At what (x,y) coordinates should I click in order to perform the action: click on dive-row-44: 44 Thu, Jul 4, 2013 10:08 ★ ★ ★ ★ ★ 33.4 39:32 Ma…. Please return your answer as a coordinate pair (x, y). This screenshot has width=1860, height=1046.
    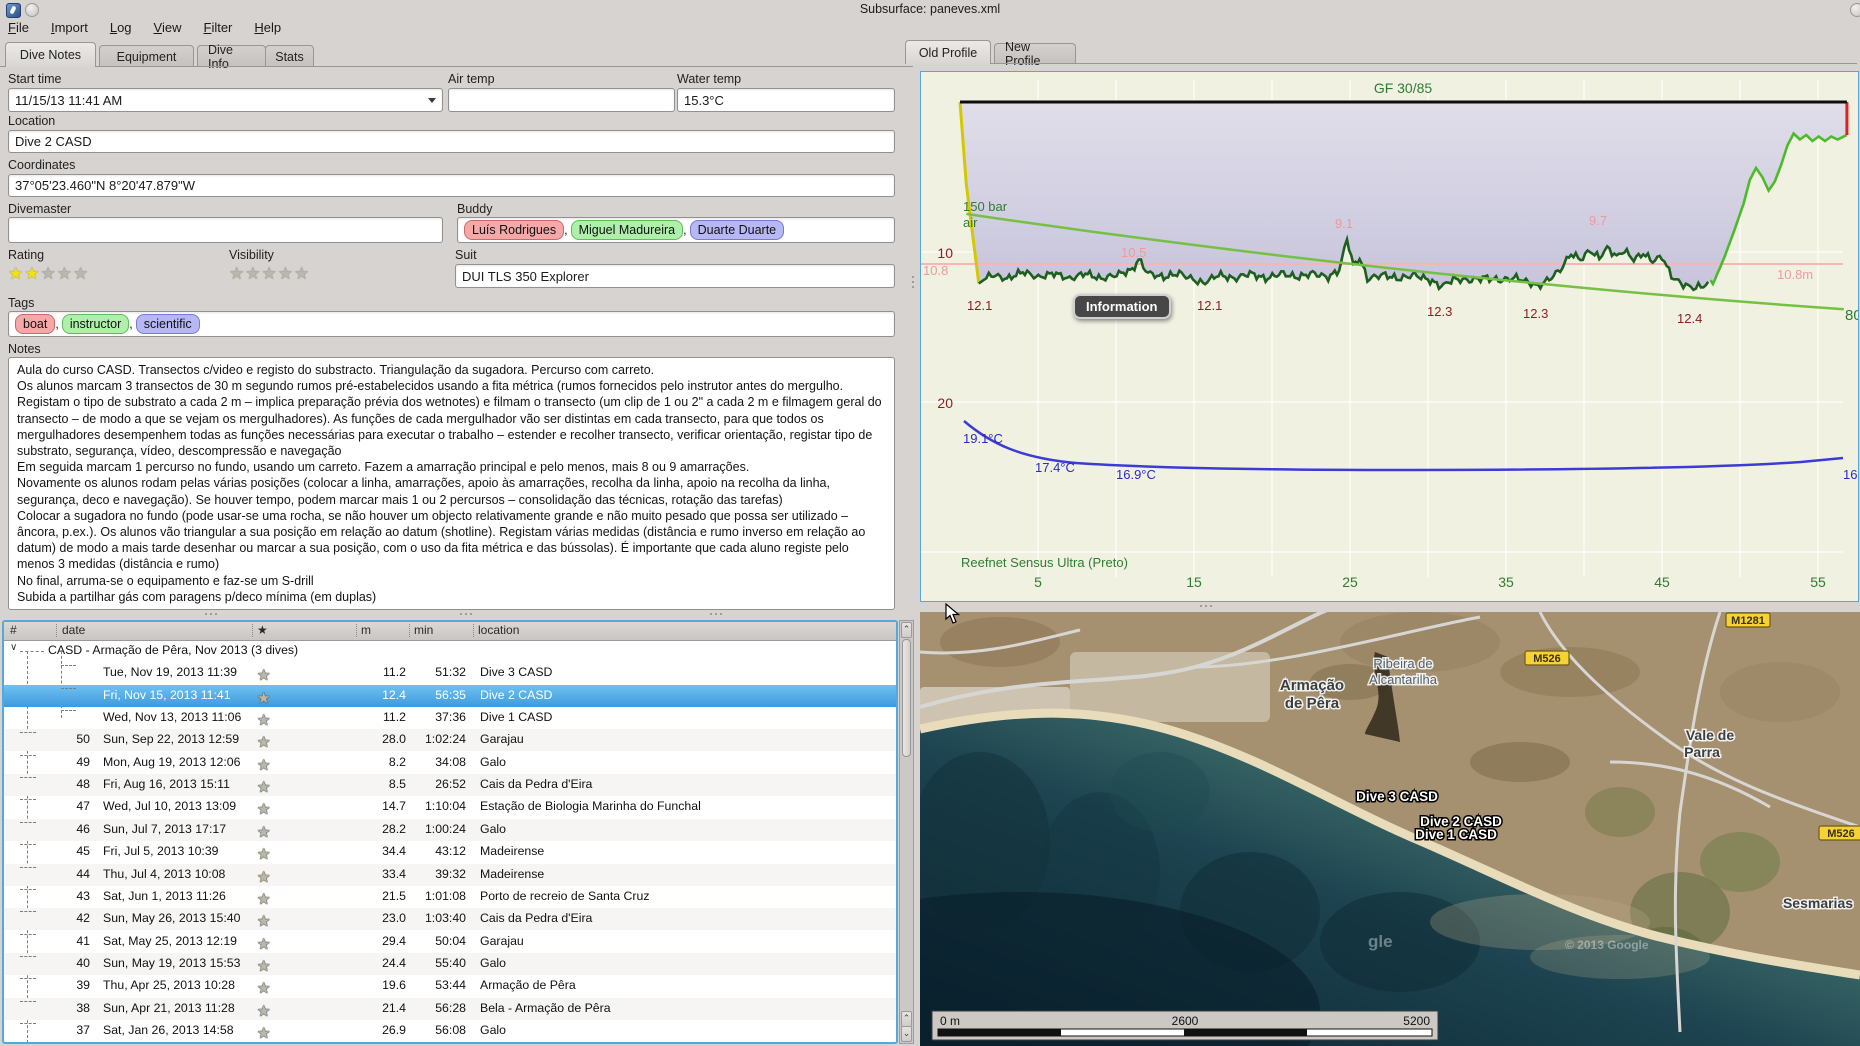
    Looking at the image, I should click on (450, 874).